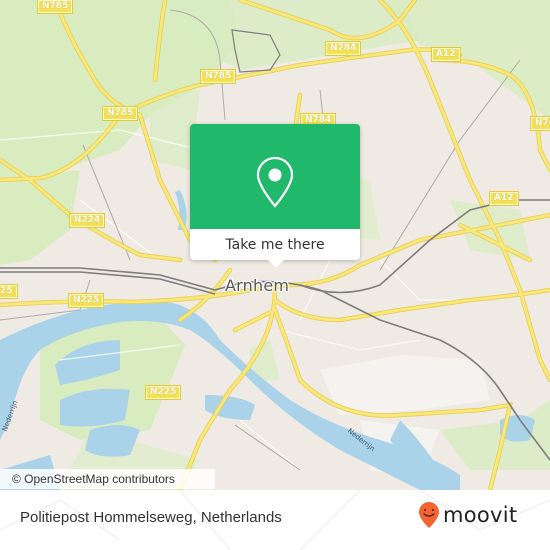 This screenshot has height=550, width=550. I want to click on road-label-n78-east: N78, so click(539, 123).